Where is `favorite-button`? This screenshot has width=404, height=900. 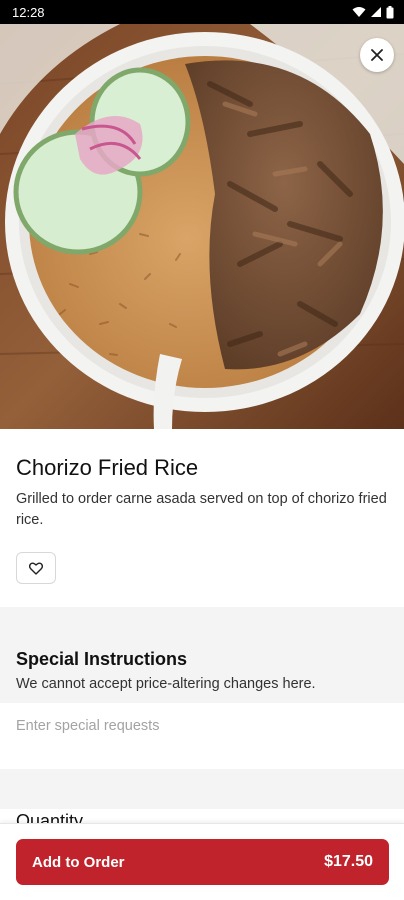 favorite-button is located at coordinates (36, 568).